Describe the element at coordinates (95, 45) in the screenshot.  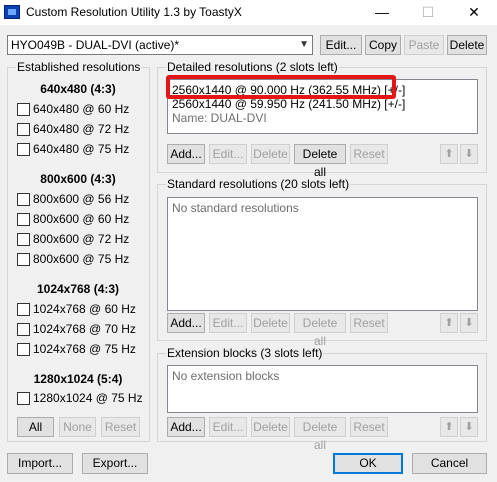
I see `monitor-select-value: HYO049B - DUAL-DVI (active)*` at that location.